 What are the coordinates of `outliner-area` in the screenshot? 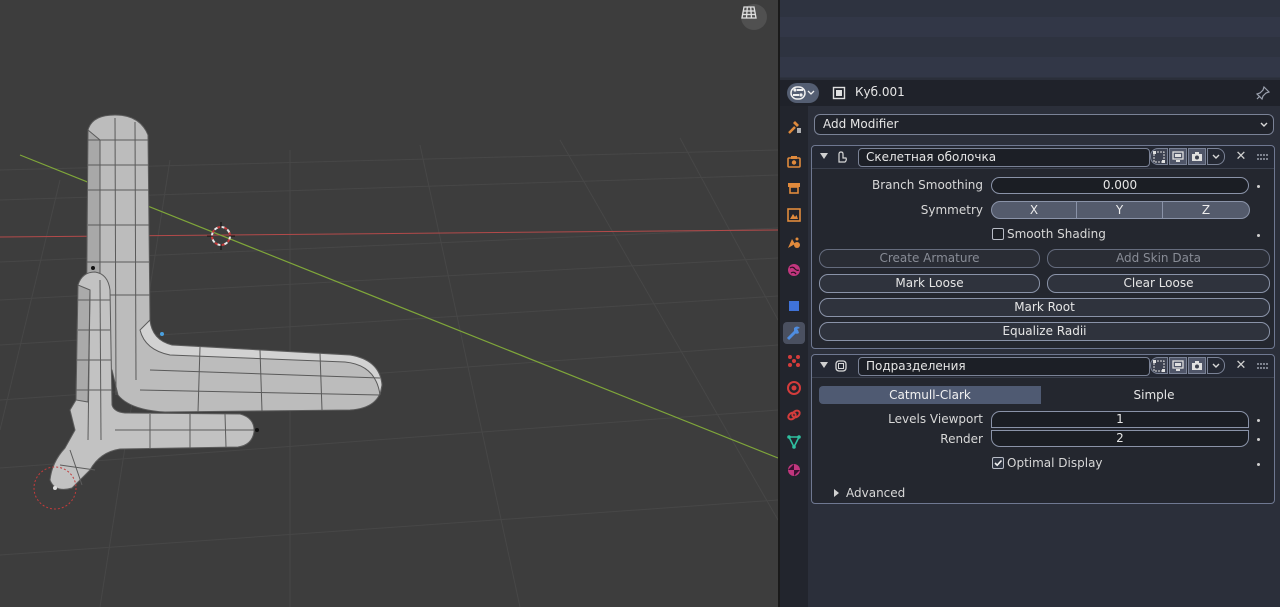 It's located at (1030, 39).